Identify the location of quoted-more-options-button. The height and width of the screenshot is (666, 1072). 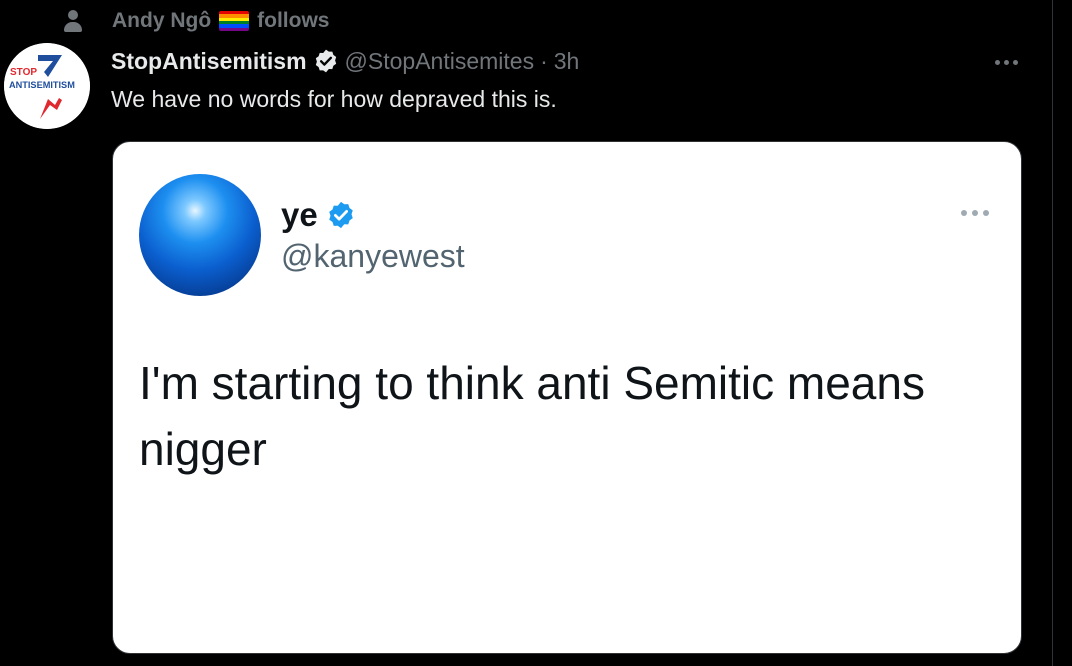
(975, 213).